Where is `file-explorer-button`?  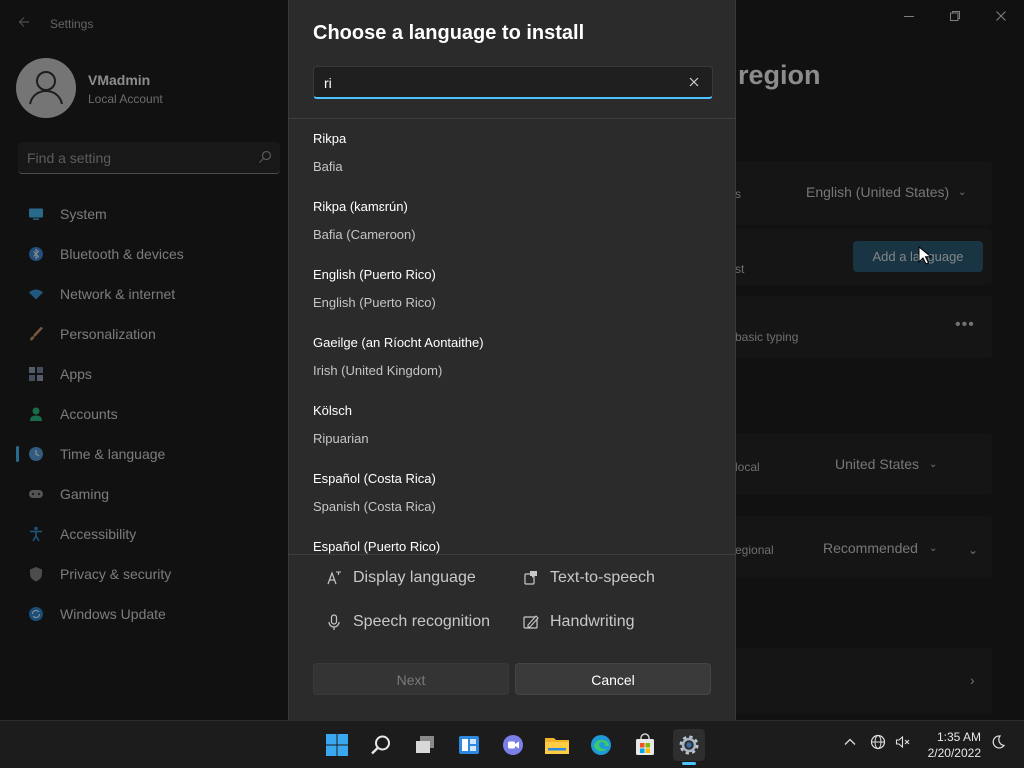 file-explorer-button is located at coordinates (557, 745).